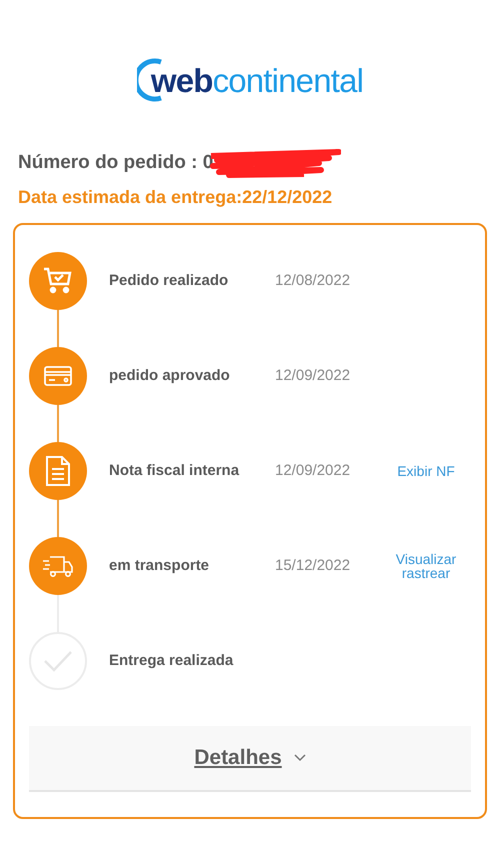 This screenshot has width=500, height=842. Describe the element at coordinates (170, 376) in the screenshot. I see `step-label: pedido aprovado` at that location.